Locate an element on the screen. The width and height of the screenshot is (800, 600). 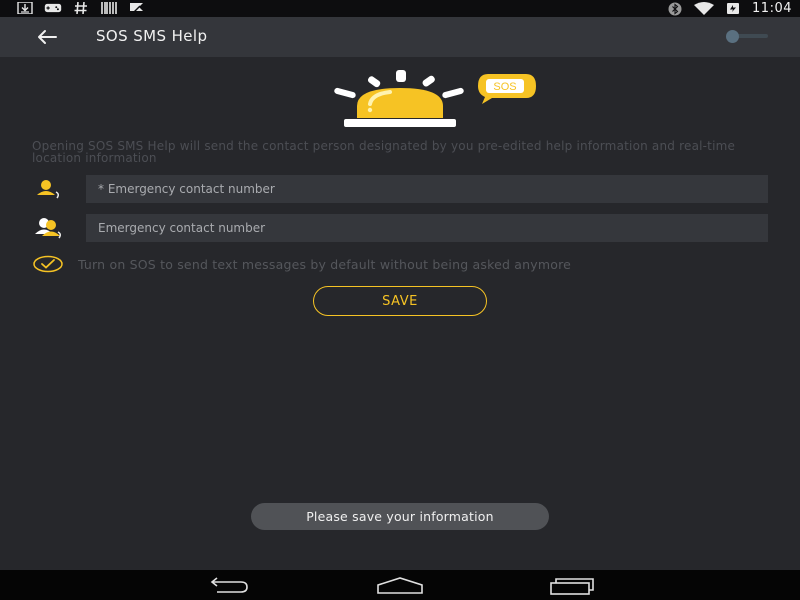
system-icons: 11:04 is located at coordinates (730, 8).